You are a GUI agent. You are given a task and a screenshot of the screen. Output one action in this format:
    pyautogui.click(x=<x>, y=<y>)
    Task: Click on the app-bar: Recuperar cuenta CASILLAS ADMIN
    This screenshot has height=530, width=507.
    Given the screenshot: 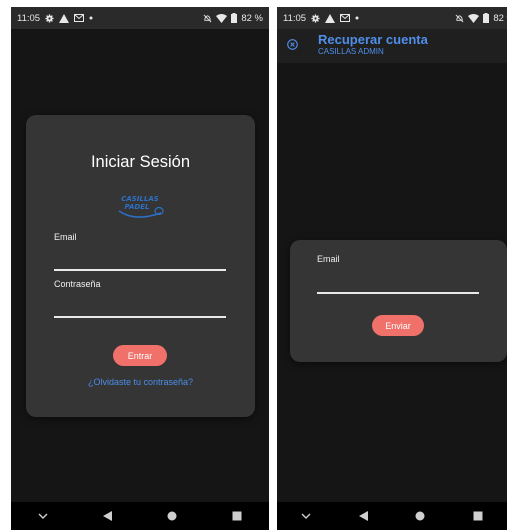 What is the action you would take?
    pyautogui.click(x=392, y=46)
    